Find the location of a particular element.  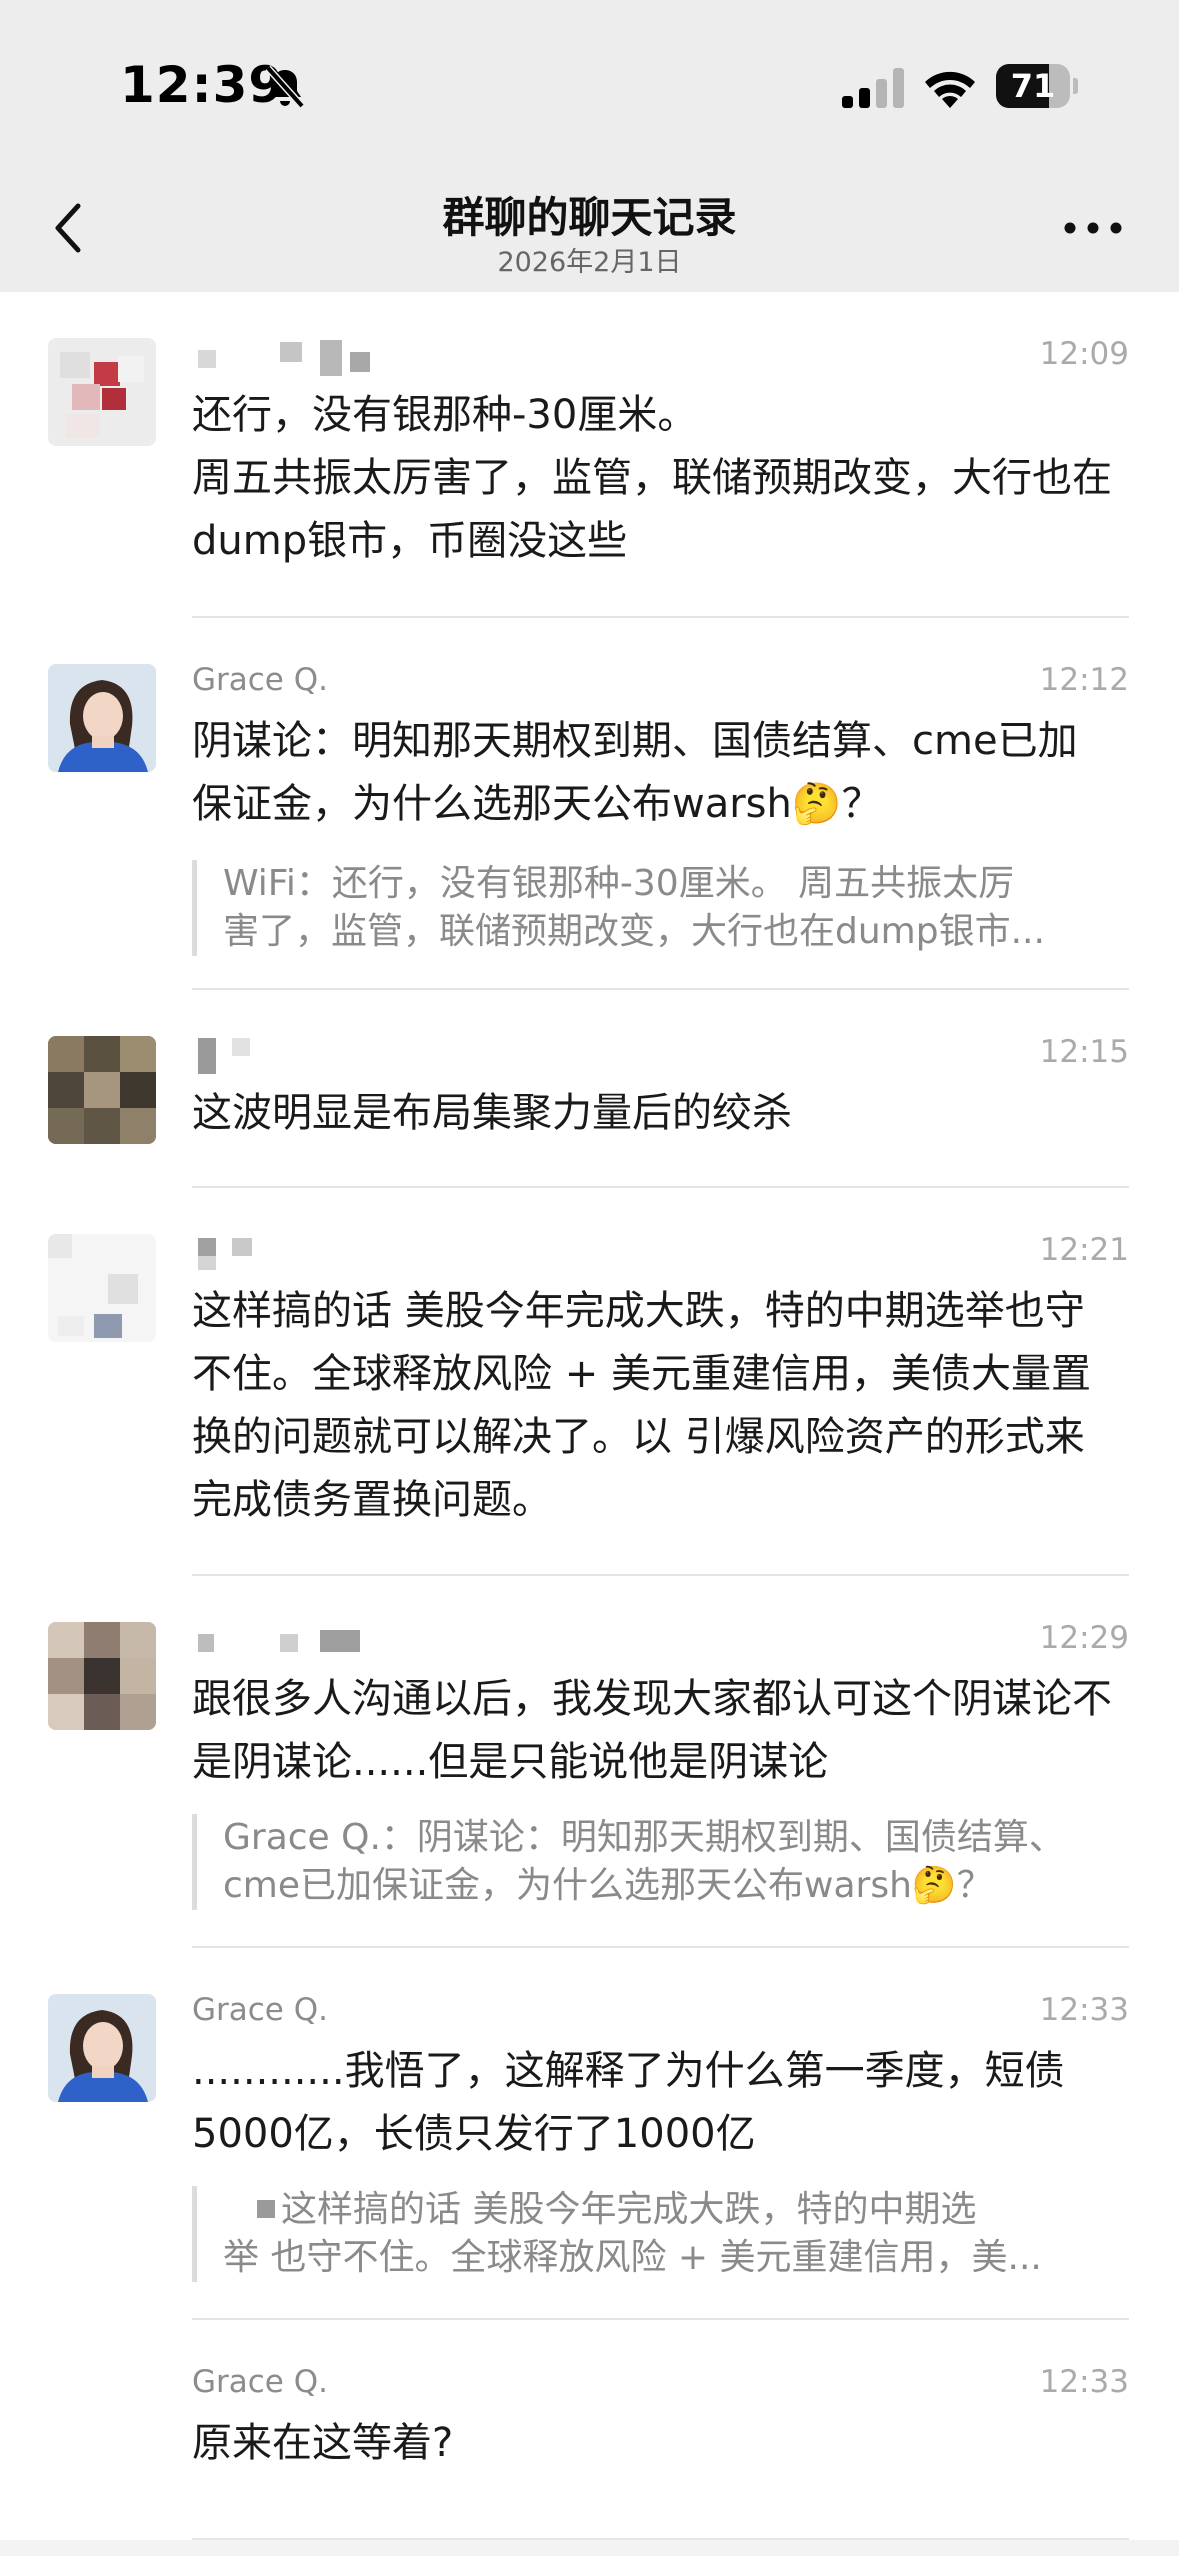

message-time: 12:29 is located at coordinates (1084, 1638).